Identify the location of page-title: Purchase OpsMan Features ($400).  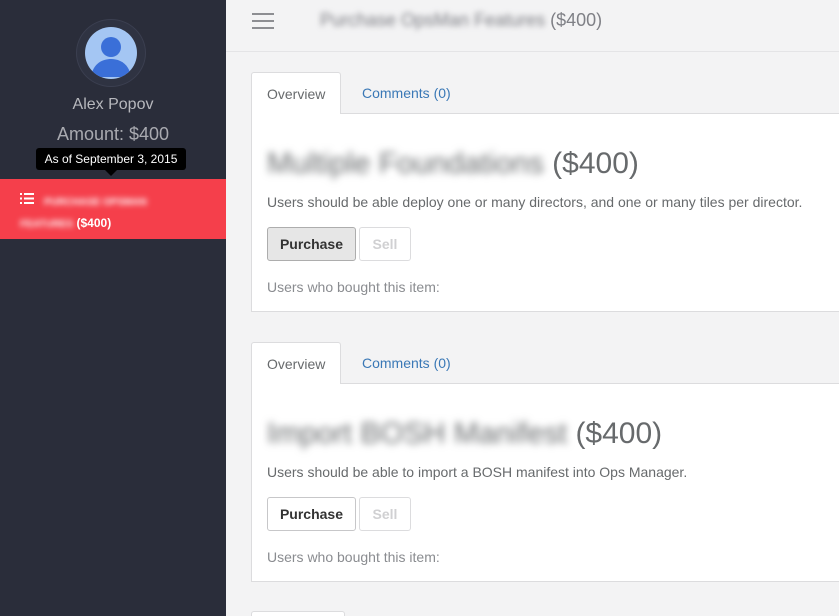
(461, 20).